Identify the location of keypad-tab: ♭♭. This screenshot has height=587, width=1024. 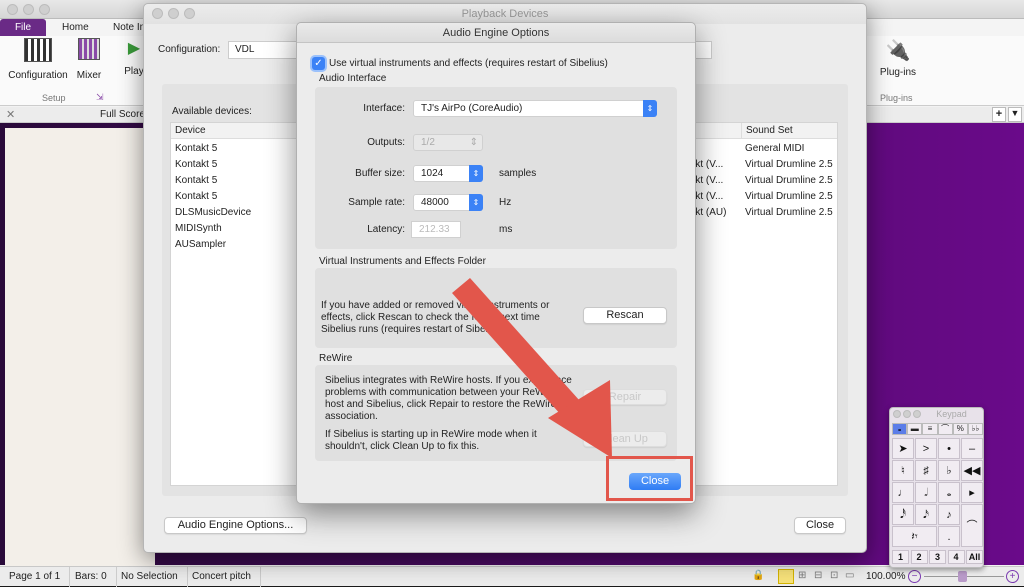
(975, 429).